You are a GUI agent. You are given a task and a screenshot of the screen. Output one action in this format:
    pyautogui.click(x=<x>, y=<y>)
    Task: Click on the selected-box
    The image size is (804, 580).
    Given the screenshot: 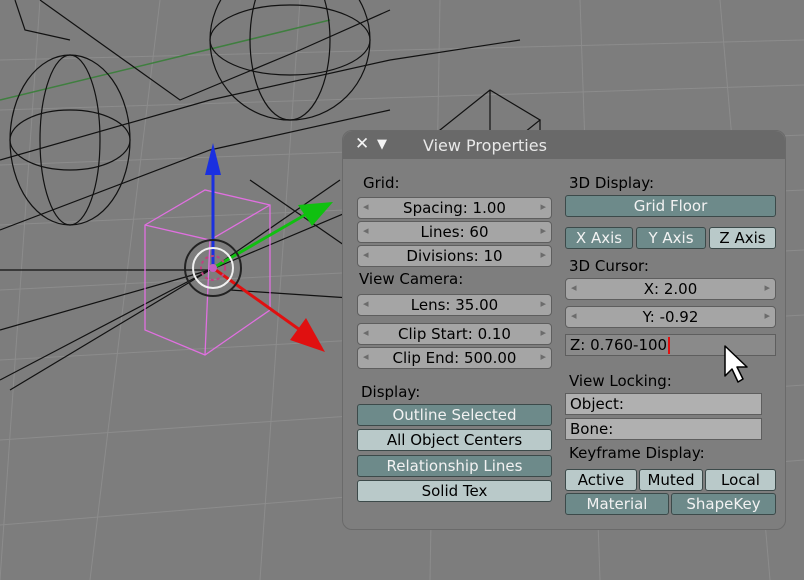 What is the action you would take?
    pyautogui.click(x=207, y=272)
    